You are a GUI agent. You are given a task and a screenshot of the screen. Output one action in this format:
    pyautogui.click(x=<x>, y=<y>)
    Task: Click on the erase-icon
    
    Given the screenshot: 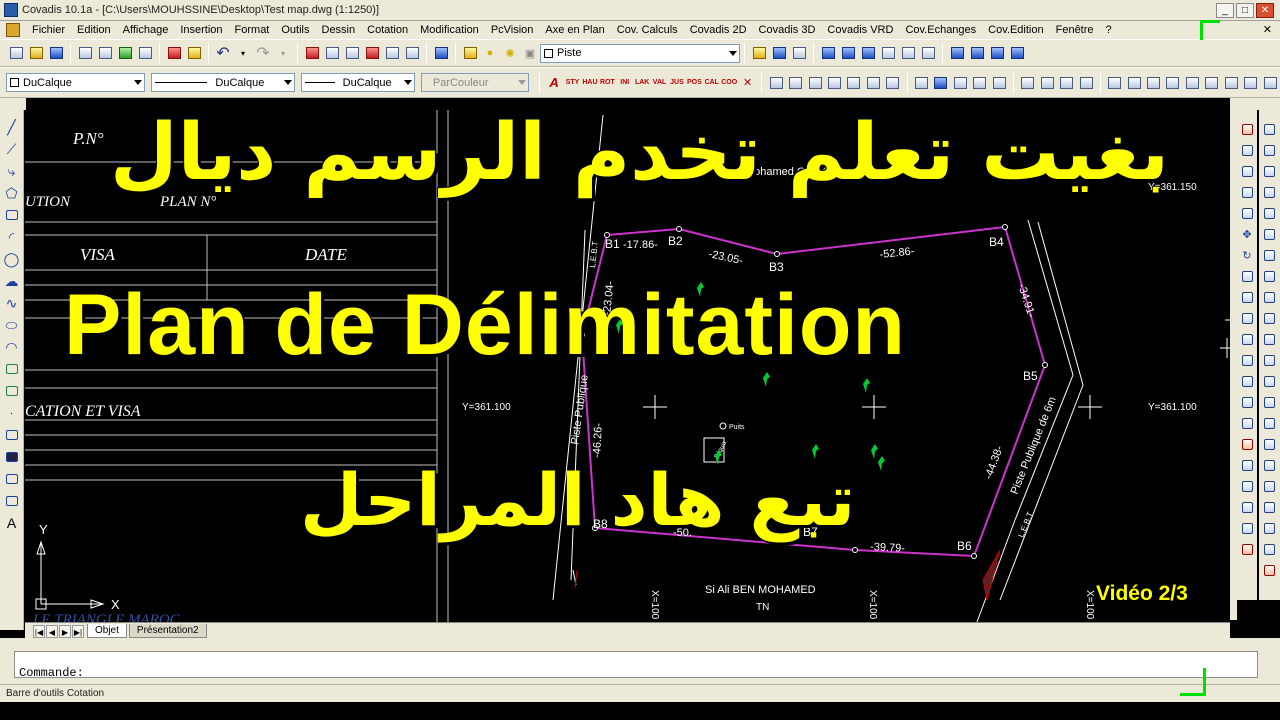 What is the action you would take?
    pyautogui.click(x=1247, y=129)
    